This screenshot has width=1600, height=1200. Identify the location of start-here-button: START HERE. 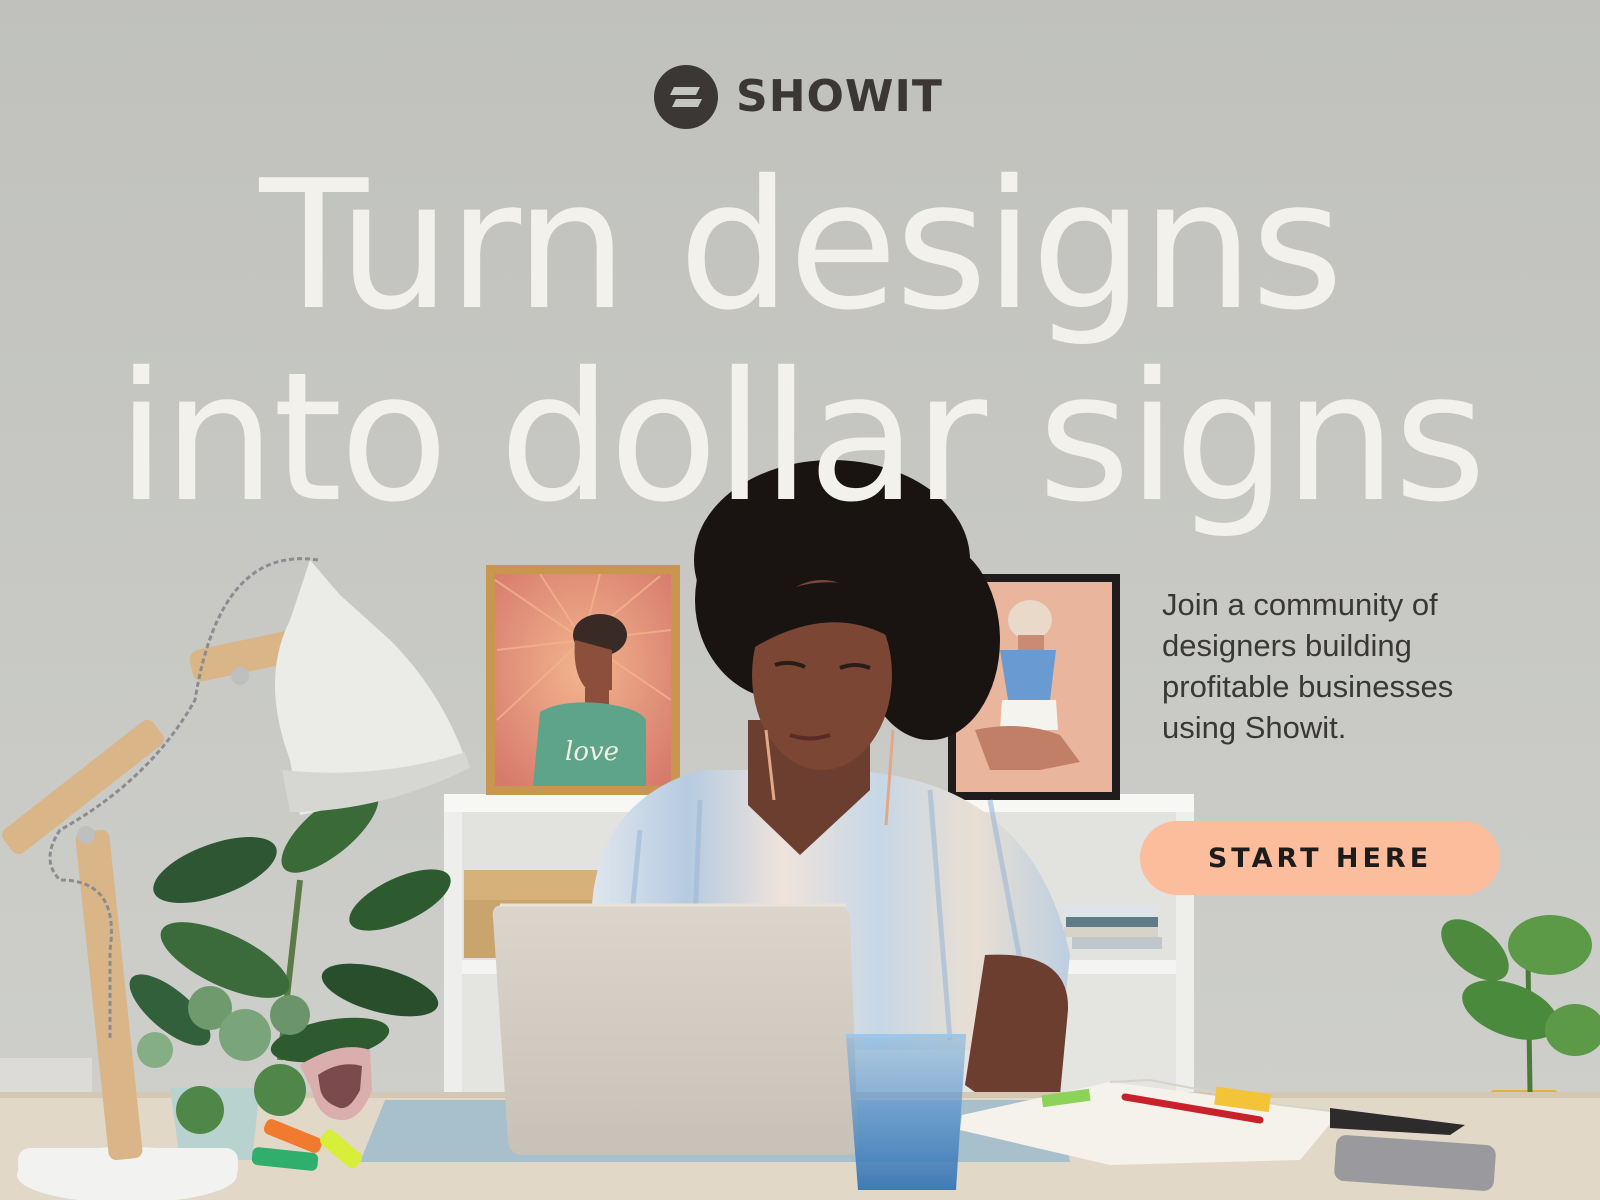
(1320, 858).